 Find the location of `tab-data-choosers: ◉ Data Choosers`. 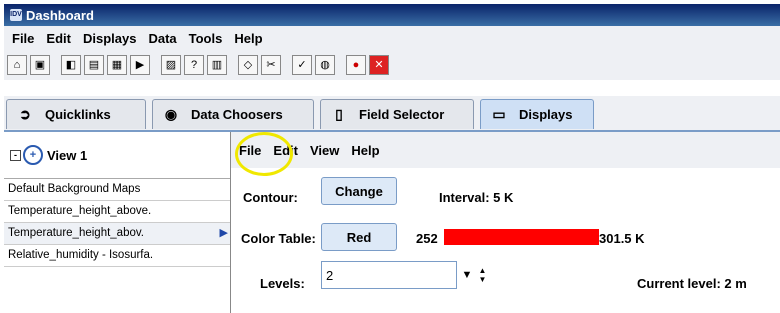

tab-data-choosers: ◉ Data Choosers is located at coordinates (233, 114).